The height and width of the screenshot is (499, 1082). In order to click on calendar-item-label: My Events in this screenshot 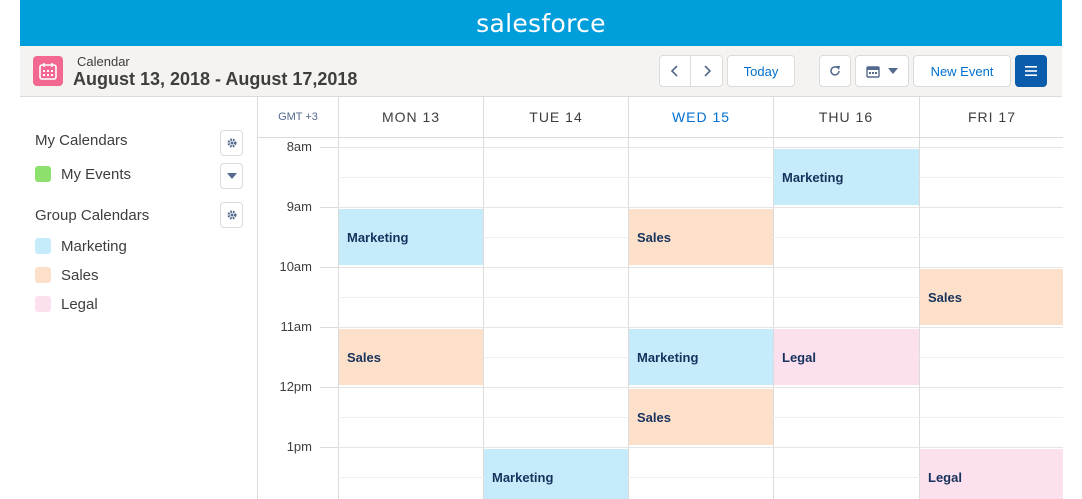, I will do `click(96, 174)`.